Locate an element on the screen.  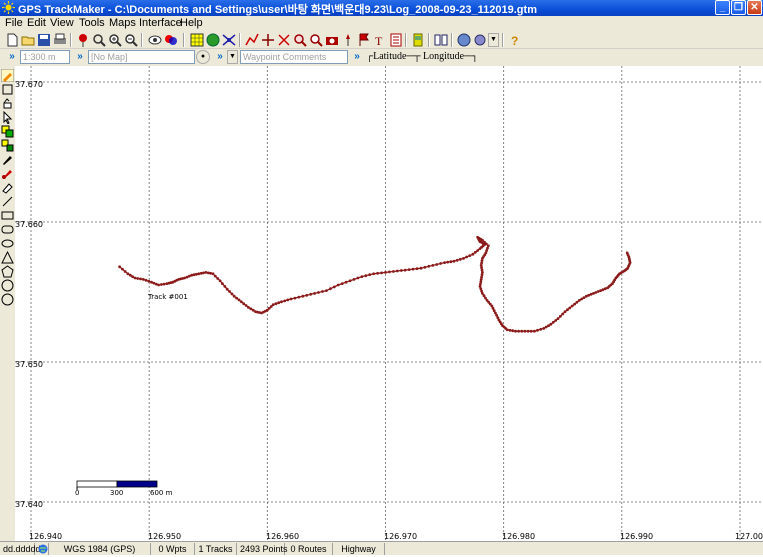
toolbar-separator is located at coordinates (503, 40).